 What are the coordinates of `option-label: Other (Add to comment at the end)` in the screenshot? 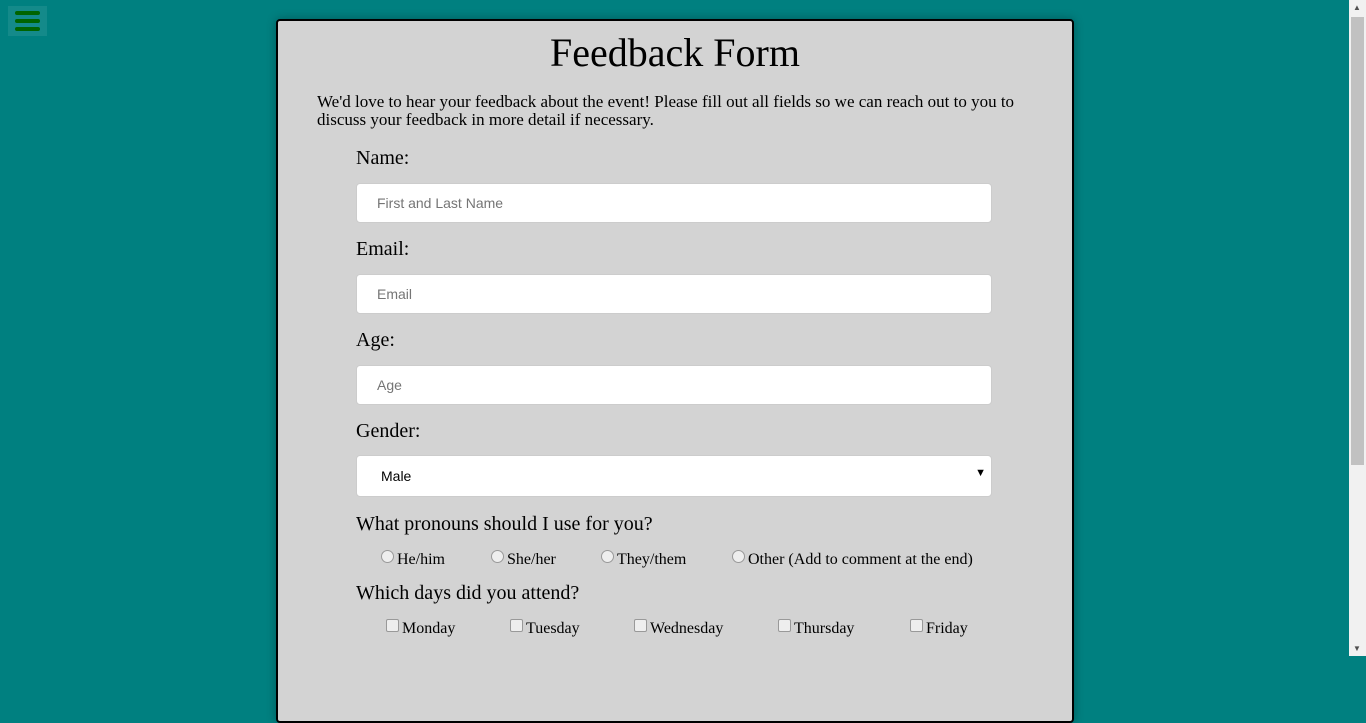 It's located at (860, 559).